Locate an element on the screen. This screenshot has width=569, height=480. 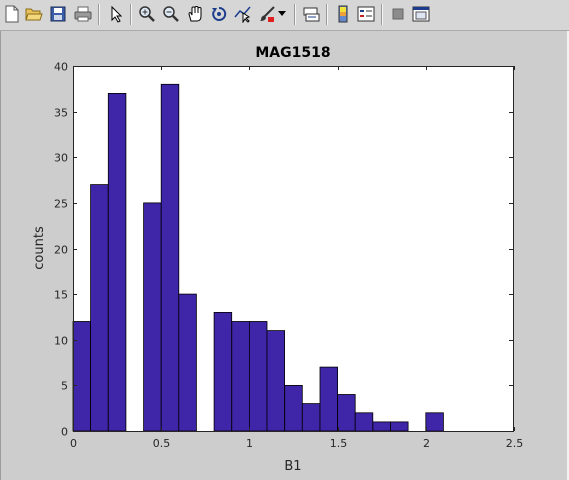
chart-title: MAG1518 is located at coordinates (292, 53).